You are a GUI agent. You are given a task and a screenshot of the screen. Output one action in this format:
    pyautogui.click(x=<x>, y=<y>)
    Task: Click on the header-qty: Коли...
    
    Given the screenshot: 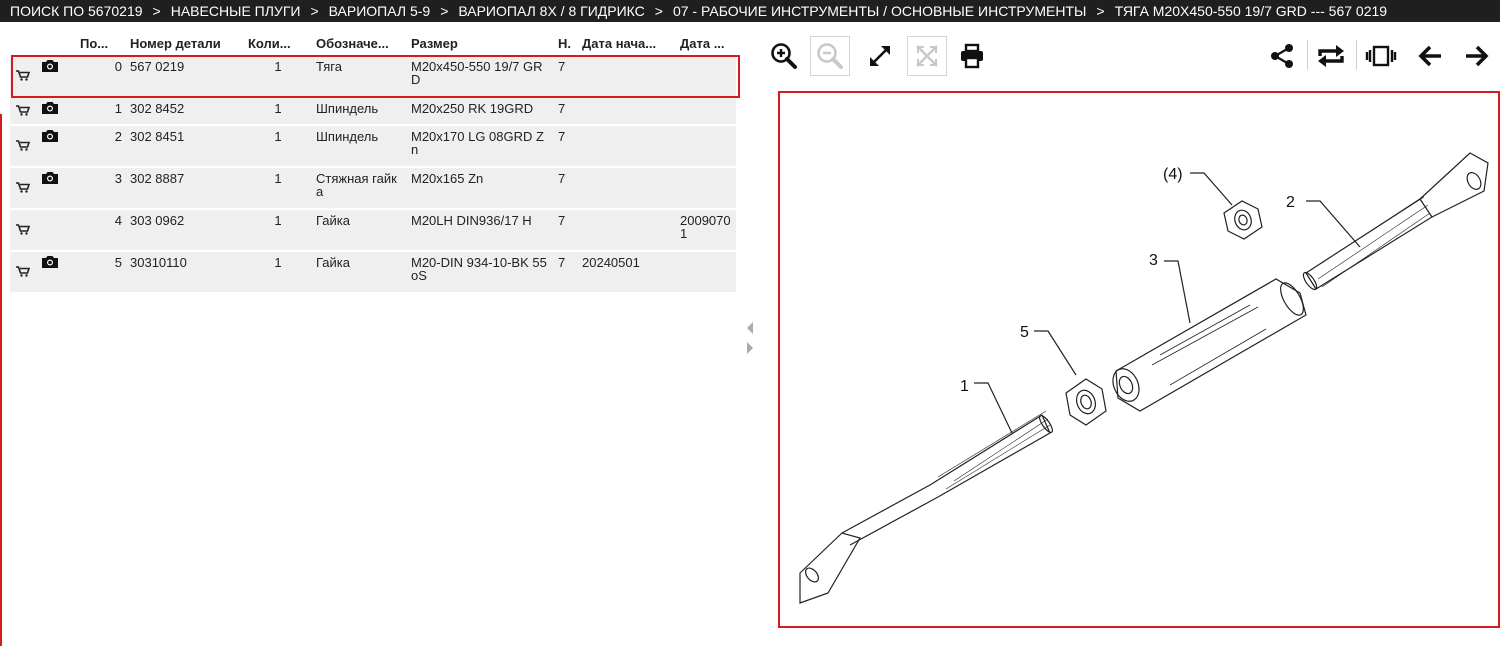 What is the action you would take?
    pyautogui.click(x=278, y=43)
    